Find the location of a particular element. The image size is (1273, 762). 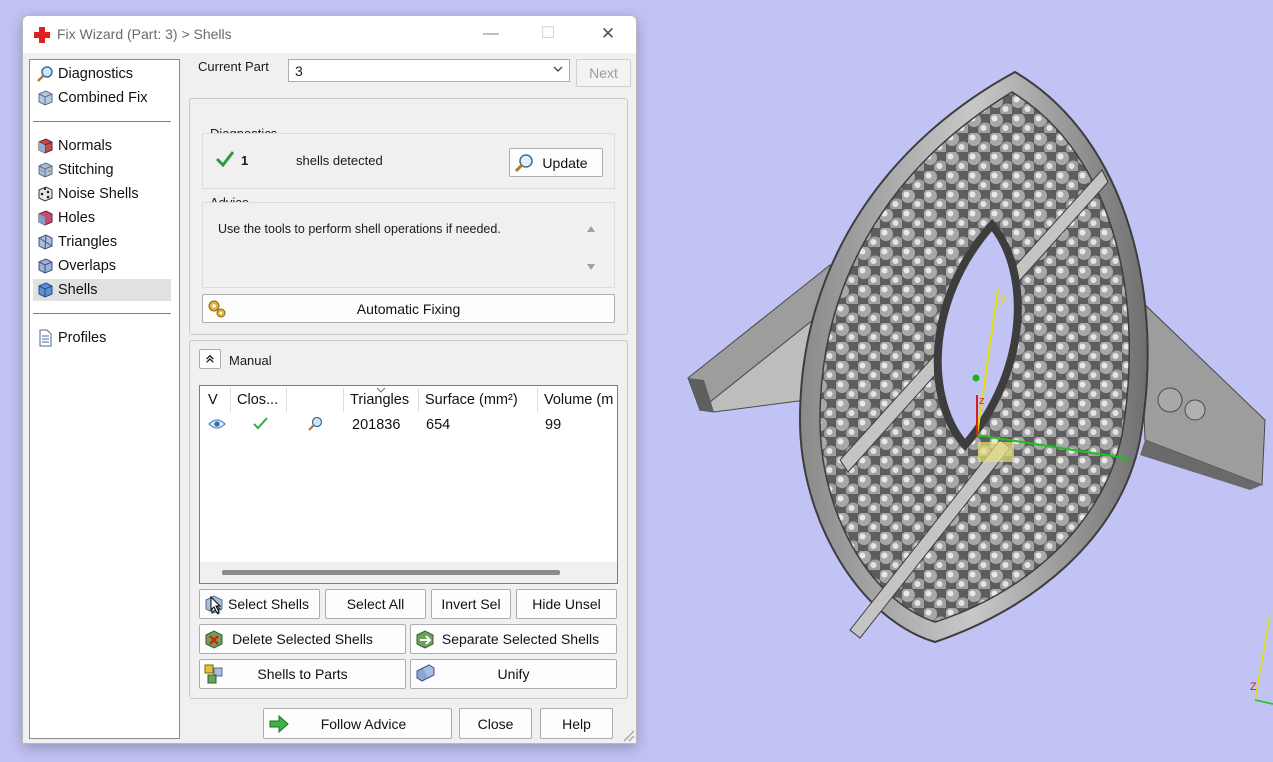

corner-axis-z: Z is located at coordinates (1253, 687).